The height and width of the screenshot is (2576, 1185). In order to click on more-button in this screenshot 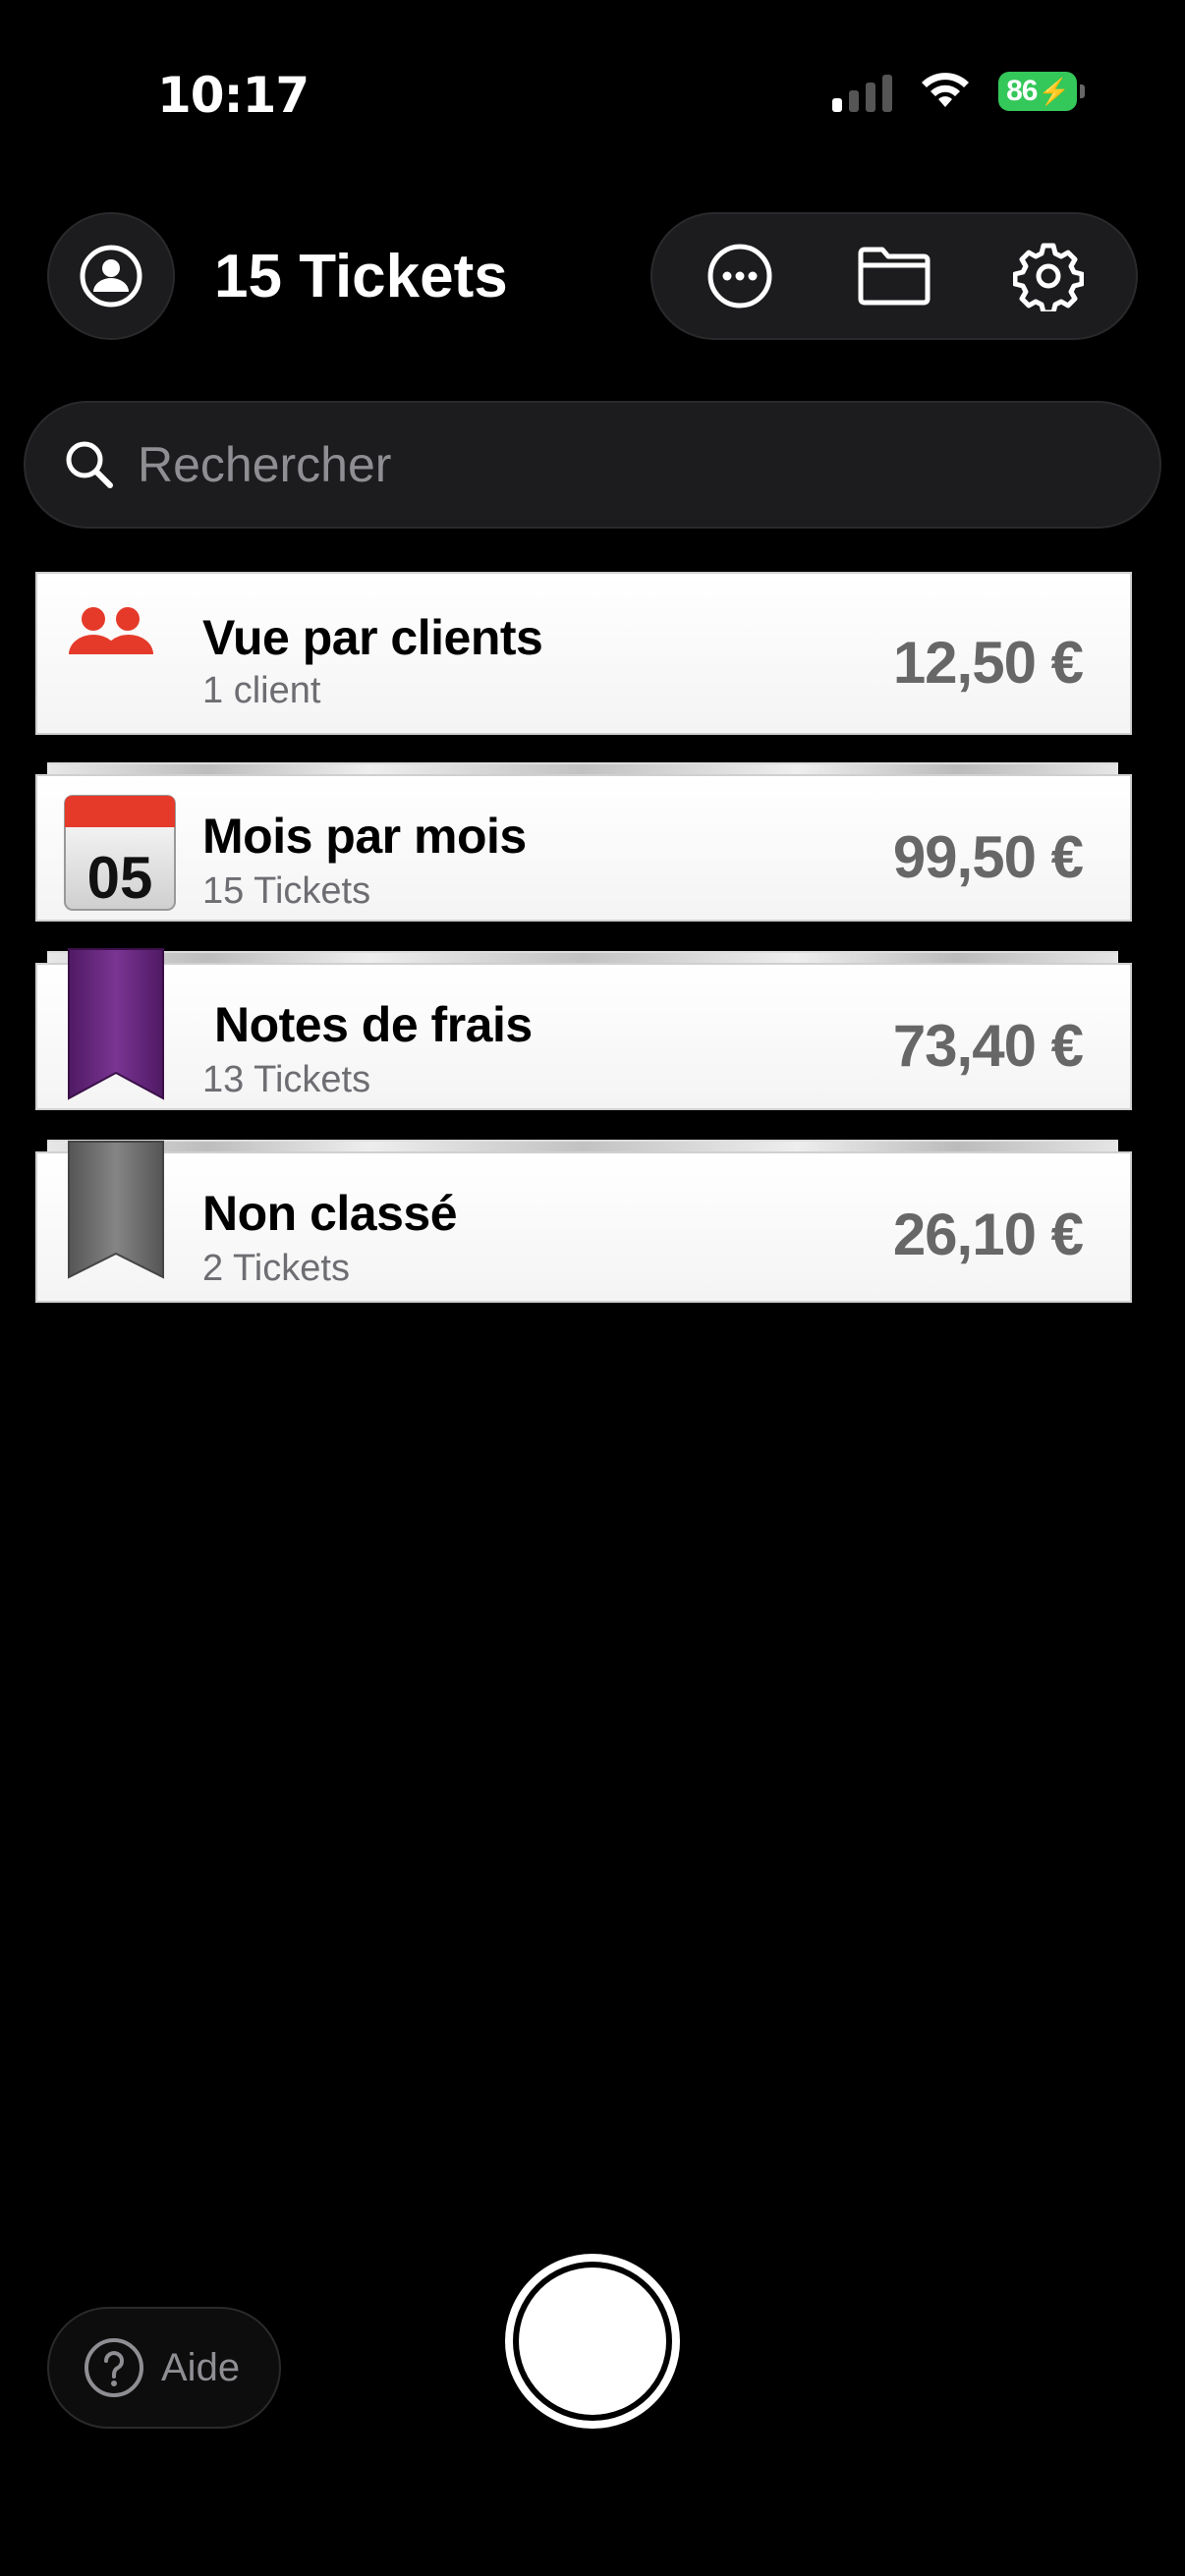, I will do `click(740, 276)`.